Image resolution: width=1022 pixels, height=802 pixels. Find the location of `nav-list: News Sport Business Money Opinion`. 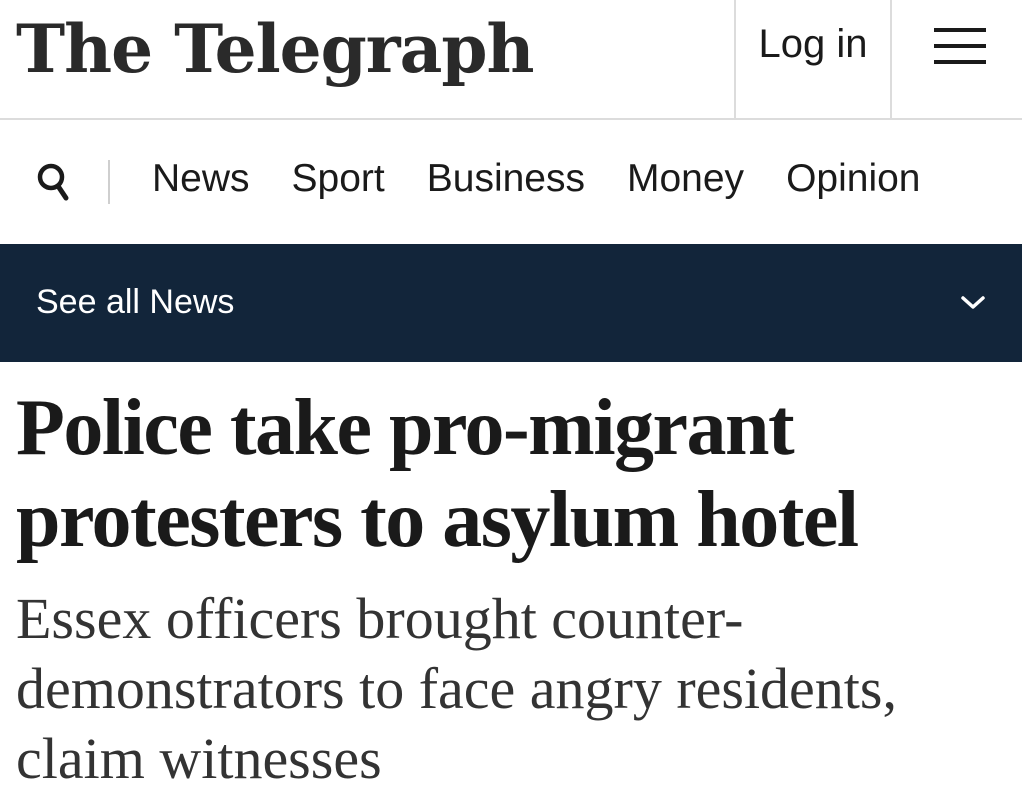

nav-list: News Sport Business Money Opinion is located at coordinates (536, 179).